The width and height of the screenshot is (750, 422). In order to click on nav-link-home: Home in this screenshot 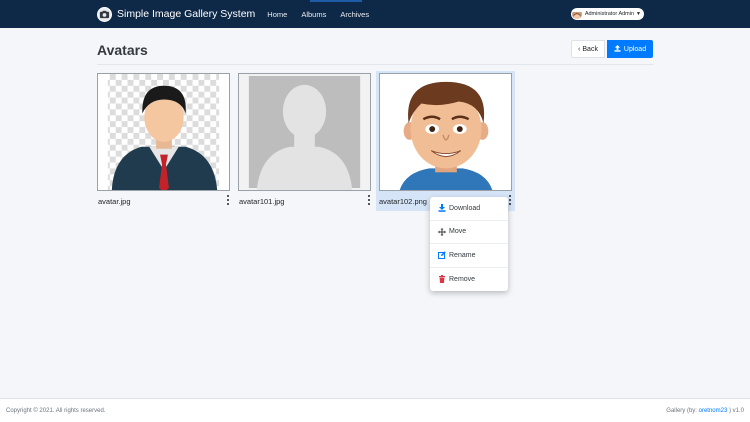, I will do `click(277, 14)`.